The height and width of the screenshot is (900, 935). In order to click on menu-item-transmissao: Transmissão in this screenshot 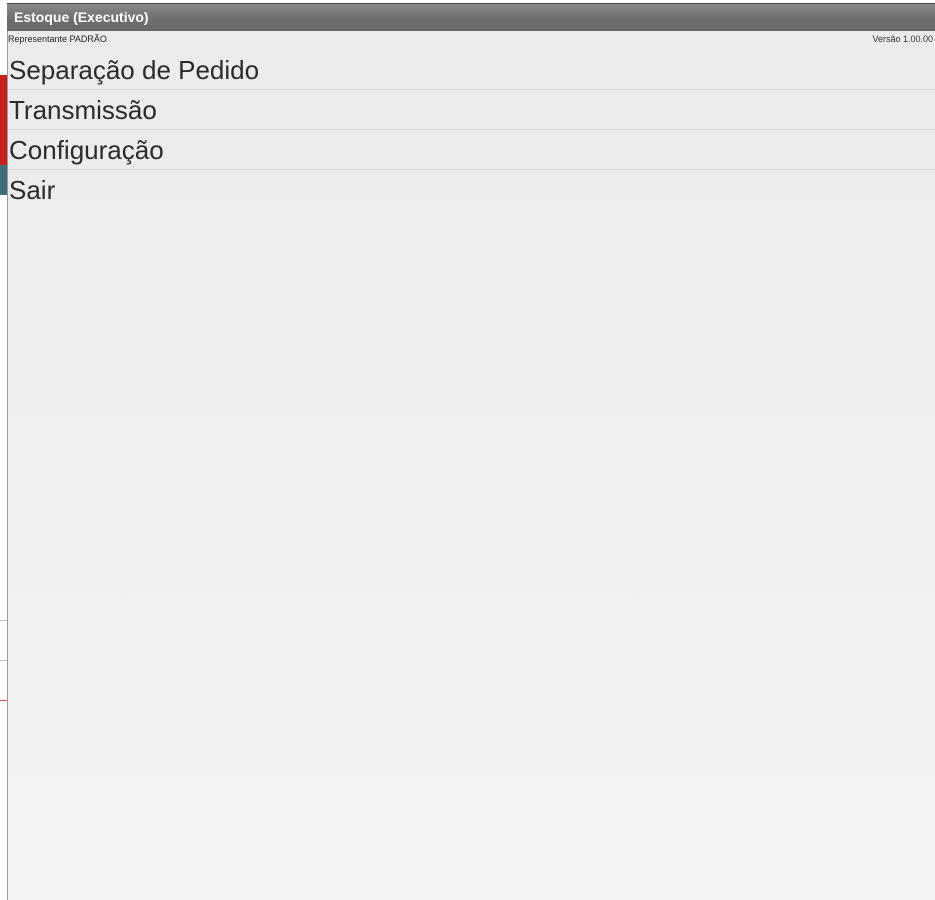, I will do `click(471, 110)`.